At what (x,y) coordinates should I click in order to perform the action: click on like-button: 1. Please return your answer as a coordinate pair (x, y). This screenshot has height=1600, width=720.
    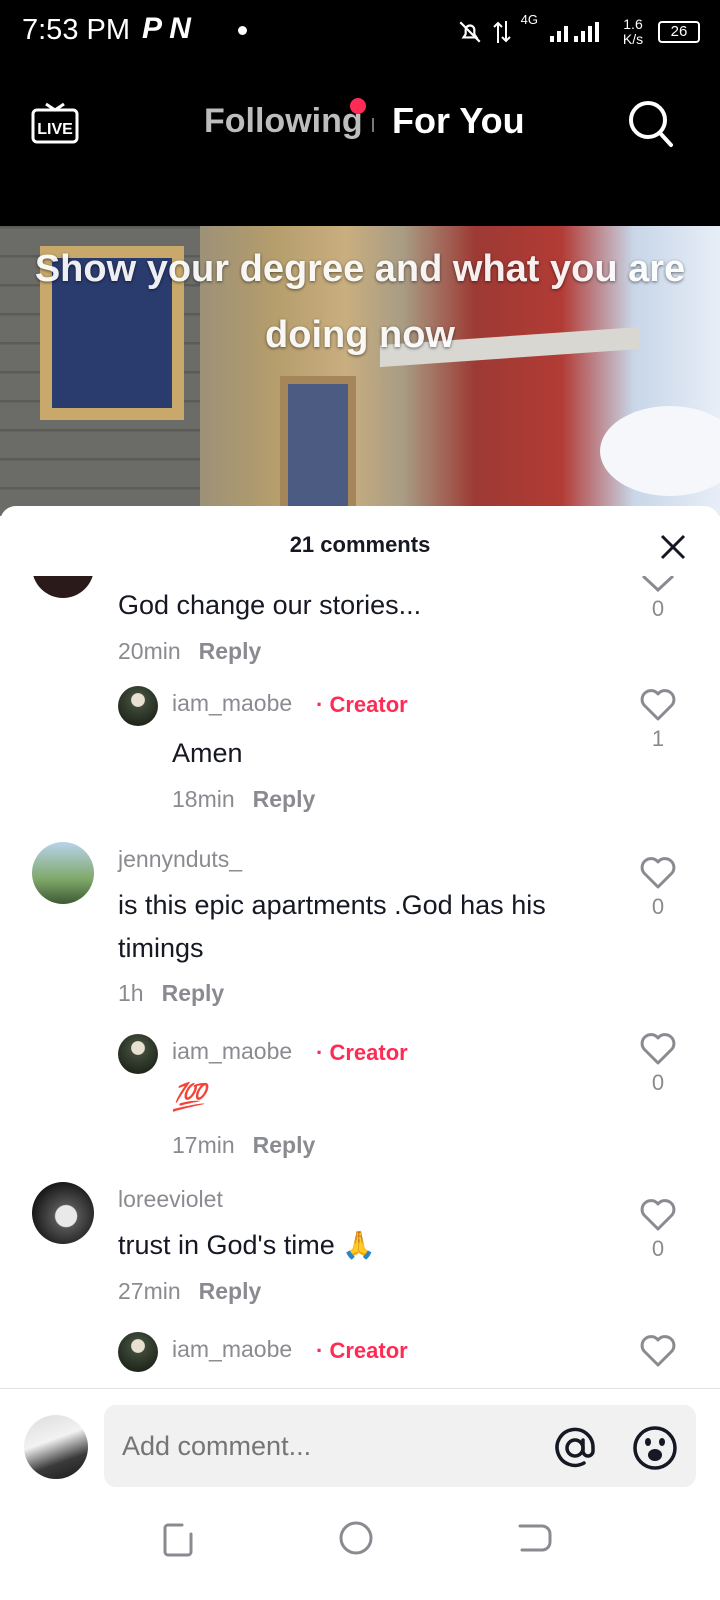
    Looking at the image, I should click on (658, 720).